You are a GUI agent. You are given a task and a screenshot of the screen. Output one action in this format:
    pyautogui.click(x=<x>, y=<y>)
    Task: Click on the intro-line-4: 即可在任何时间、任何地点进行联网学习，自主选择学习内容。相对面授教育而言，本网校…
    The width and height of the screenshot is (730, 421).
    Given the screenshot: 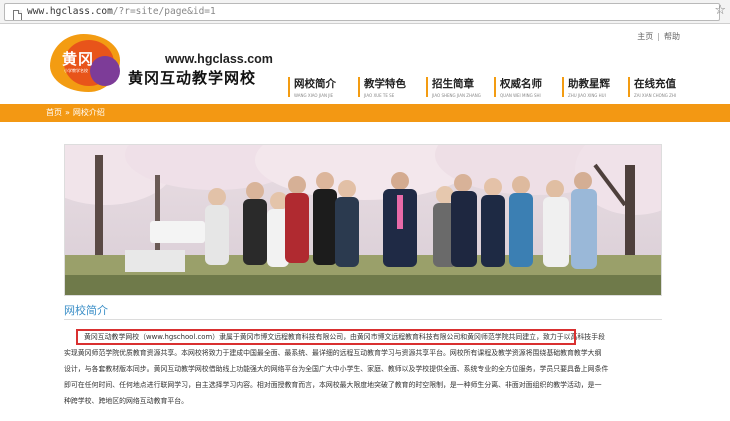 What is the action you would take?
    pyautogui.click(x=333, y=385)
    